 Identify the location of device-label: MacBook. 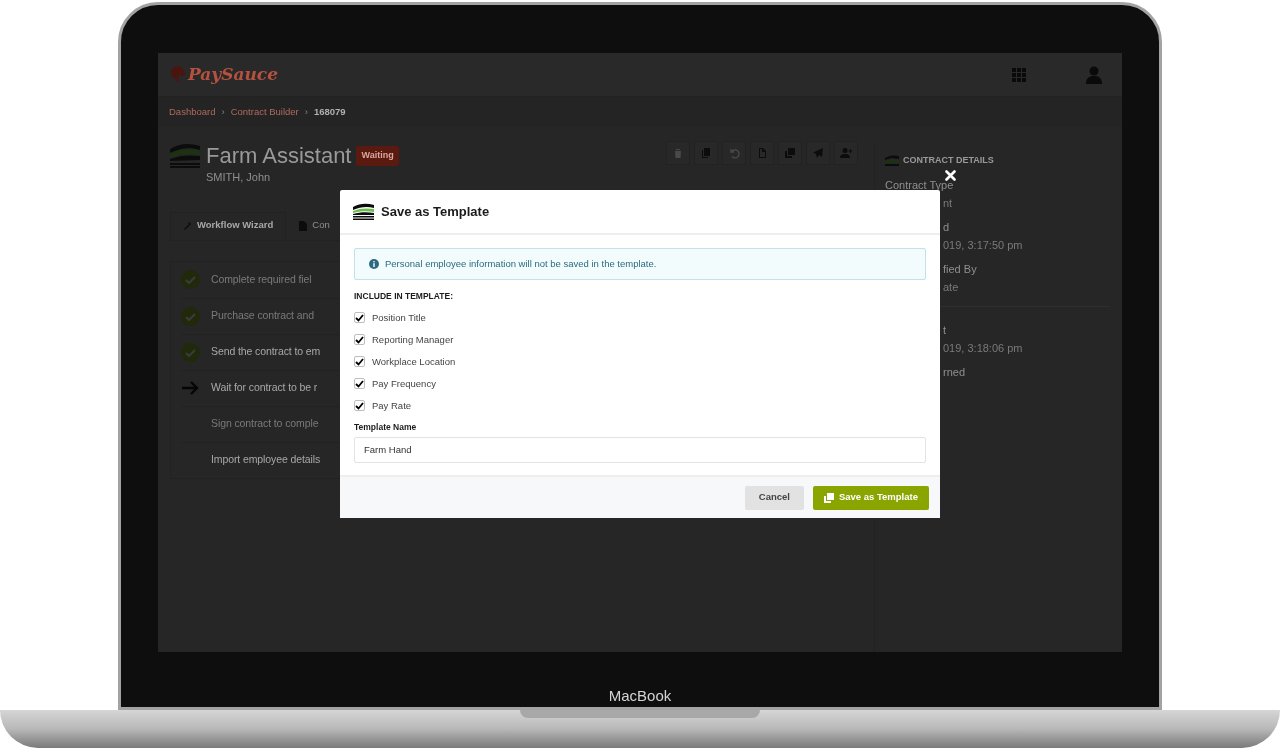
(640, 695).